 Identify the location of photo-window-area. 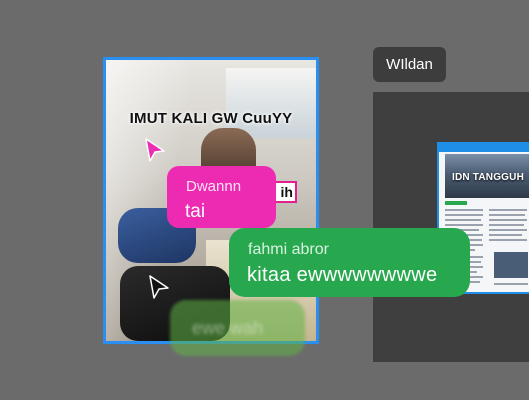
(271, 103).